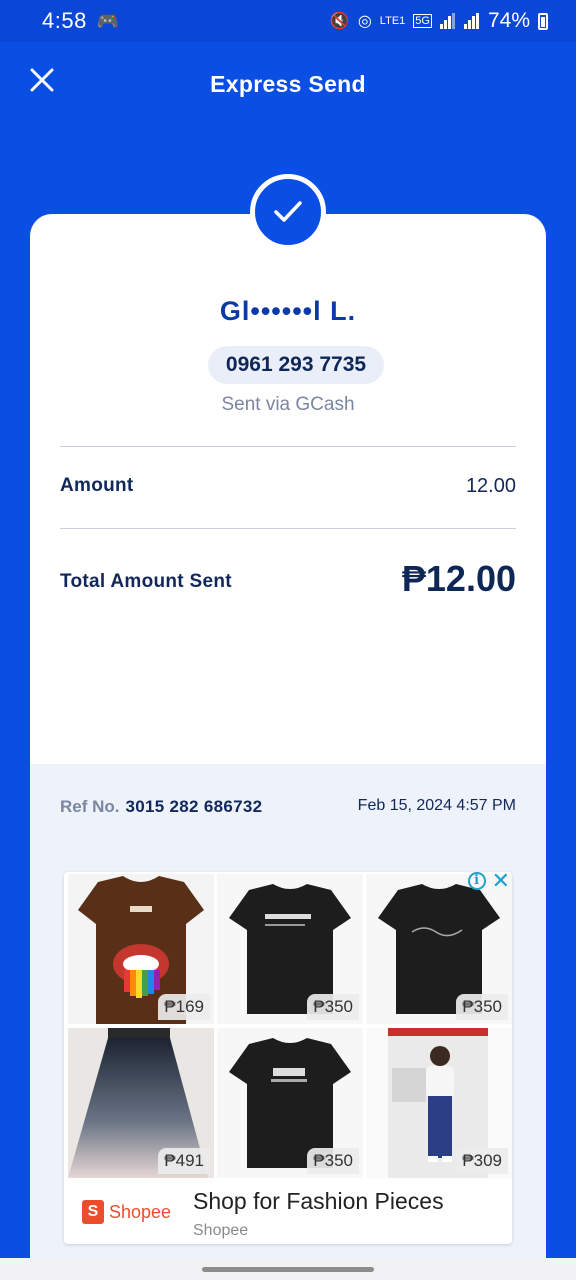 The width and height of the screenshot is (576, 1280). What do you see at coordinates (501, 882) in the screenshot?
I see `ad-close-icon: ✕` at bounding box center [501, 882].